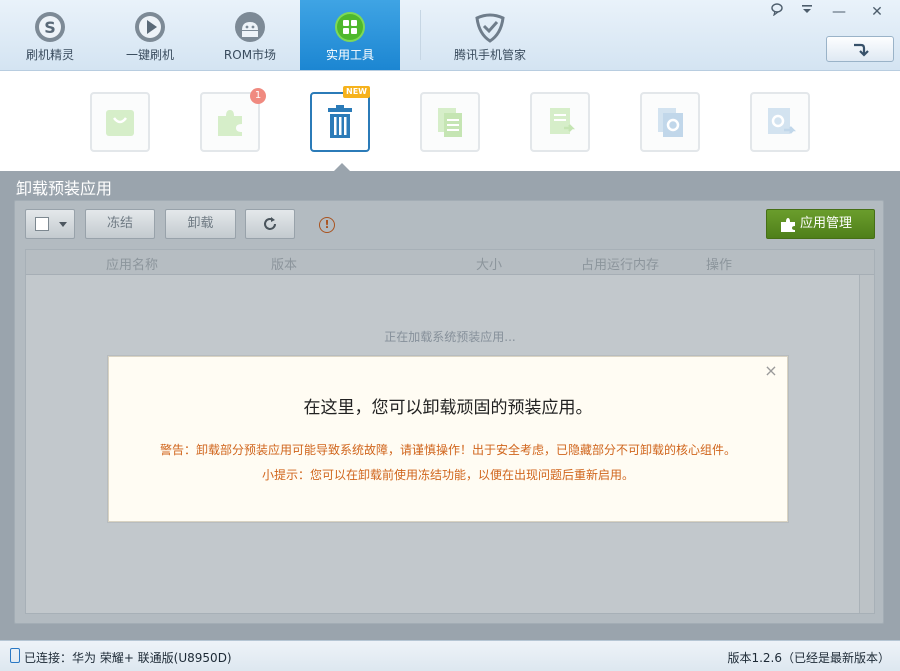 The width and height of the screenshot is (900, 671). I want to click on warning-circle-icon: !, so click(327, 225).